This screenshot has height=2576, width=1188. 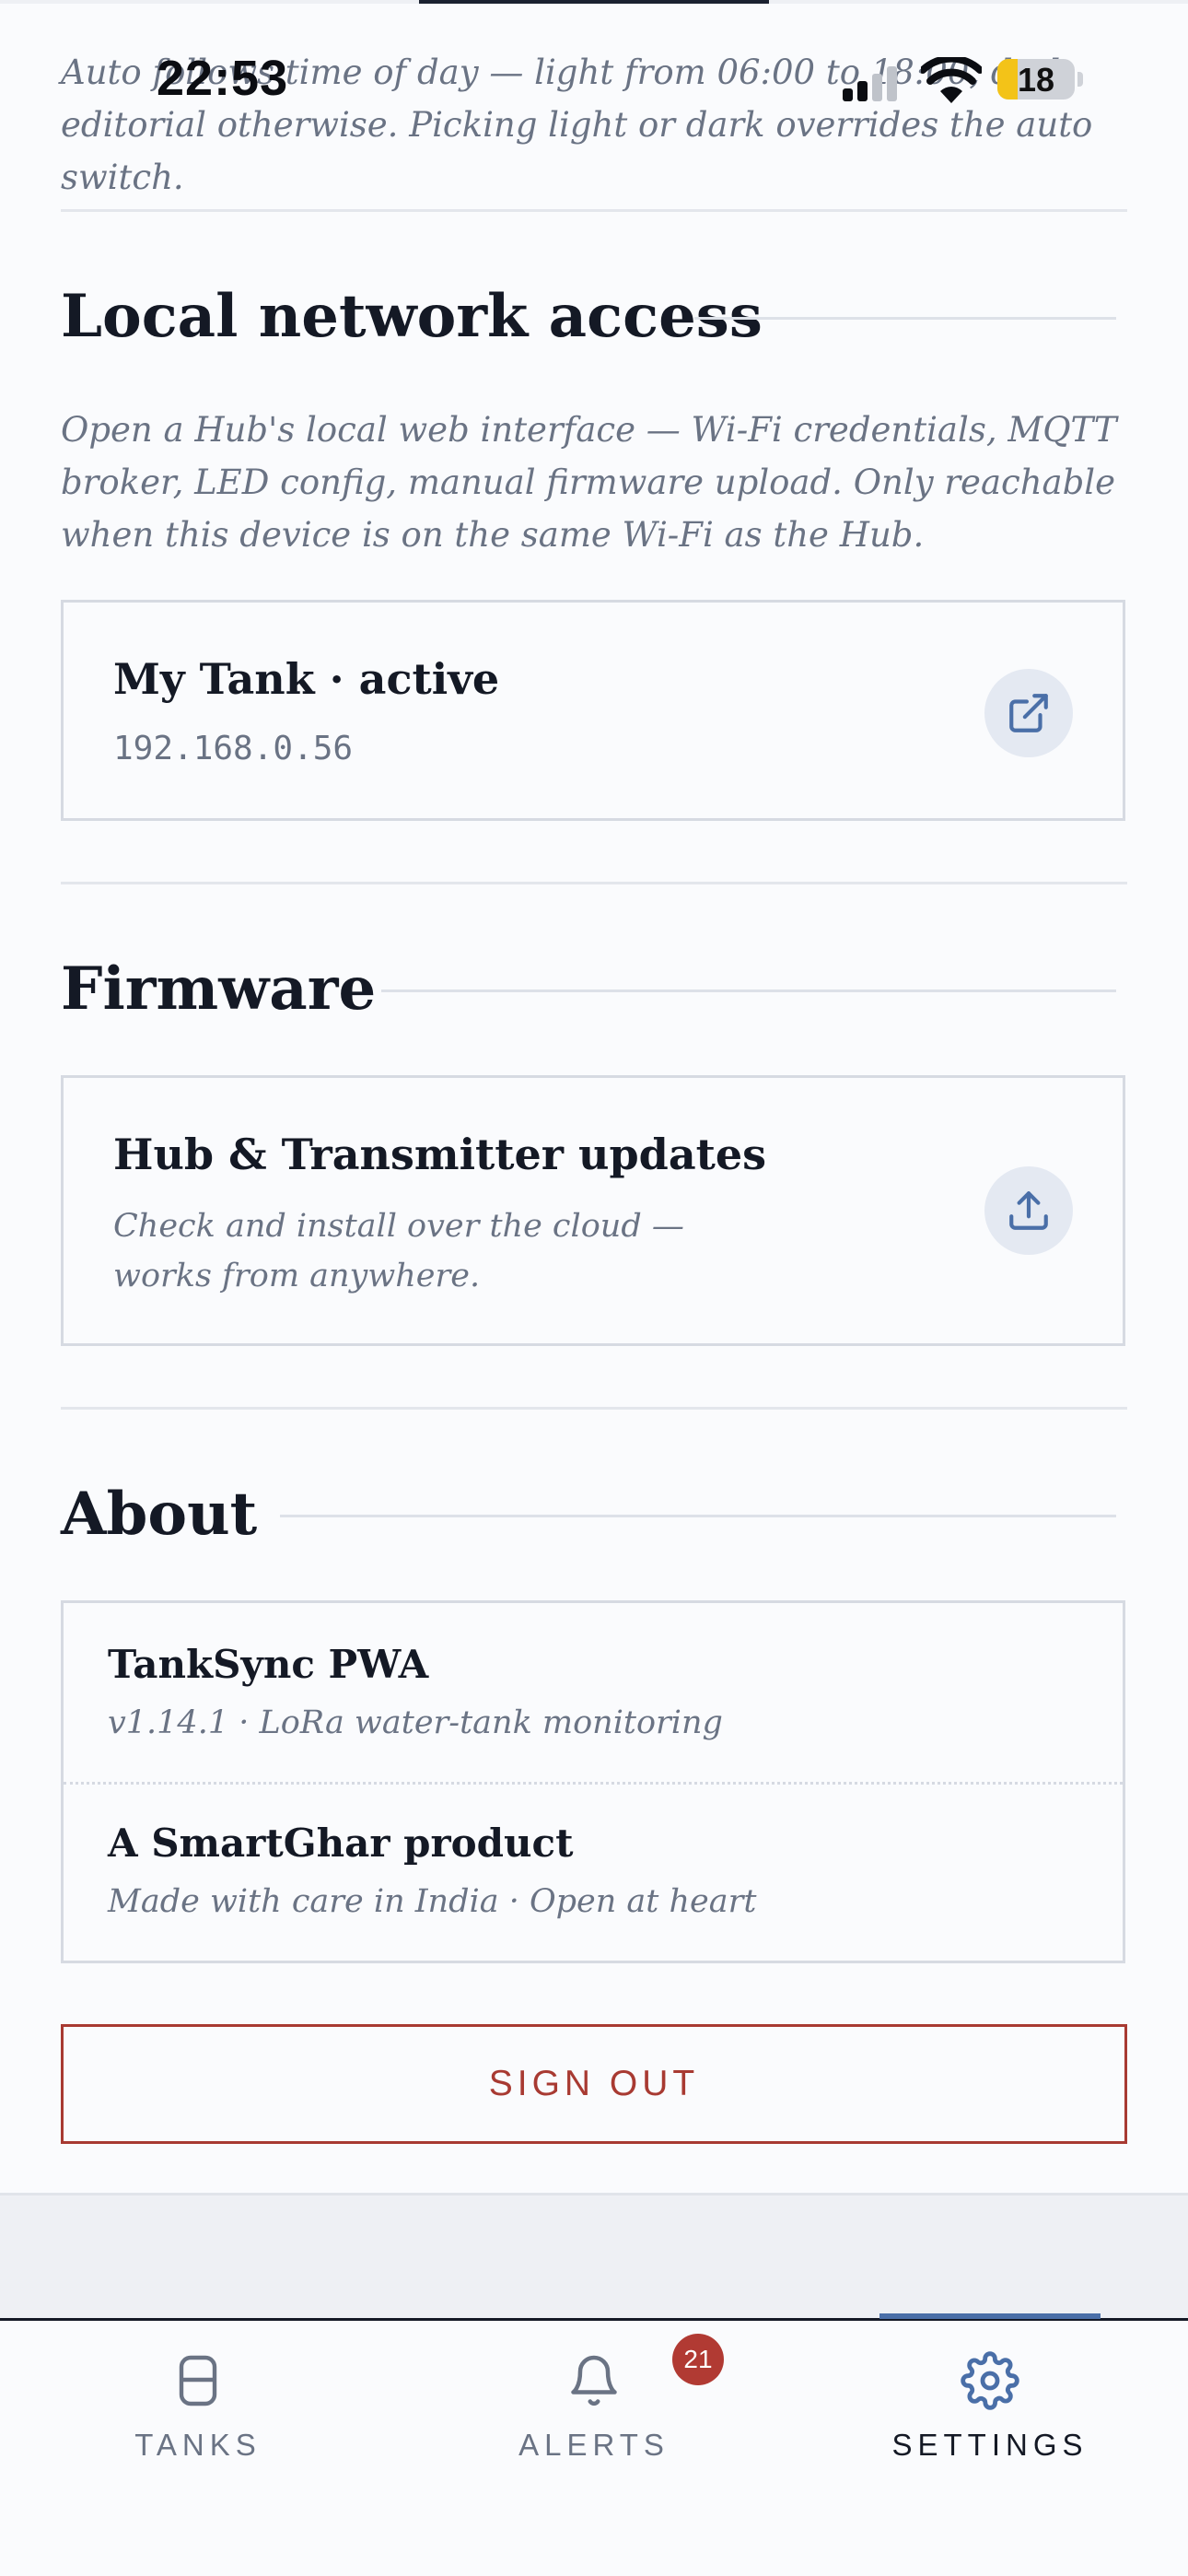 What do you see at coordinates (872, 82) in the screenshot?
I see `cellular-signal-icon` at bounding box center [872, 82].